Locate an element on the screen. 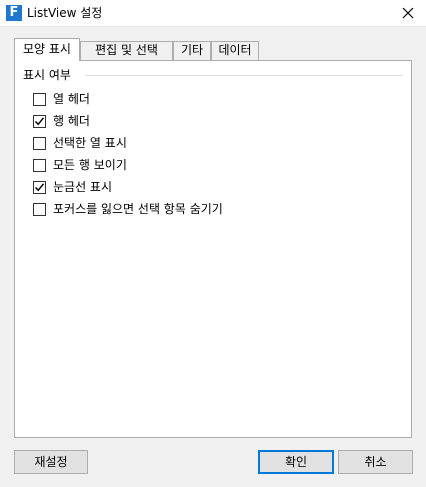  option-label: 행 헤더 is located at coordinates (71, 121).